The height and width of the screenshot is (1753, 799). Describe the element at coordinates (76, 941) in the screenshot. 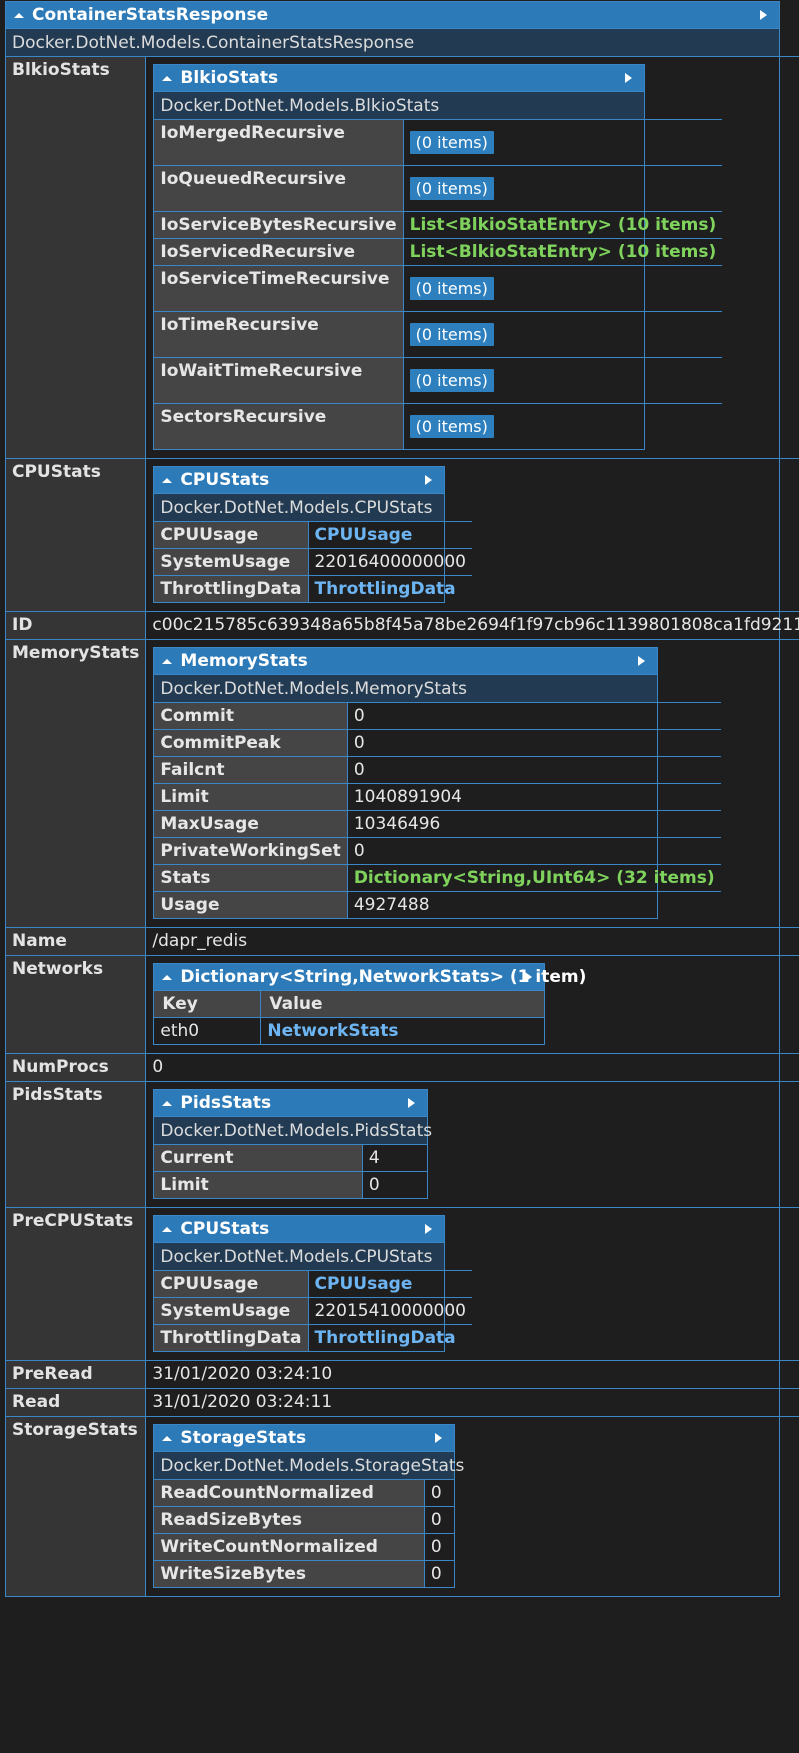

I see `member-key: Name` at that location.